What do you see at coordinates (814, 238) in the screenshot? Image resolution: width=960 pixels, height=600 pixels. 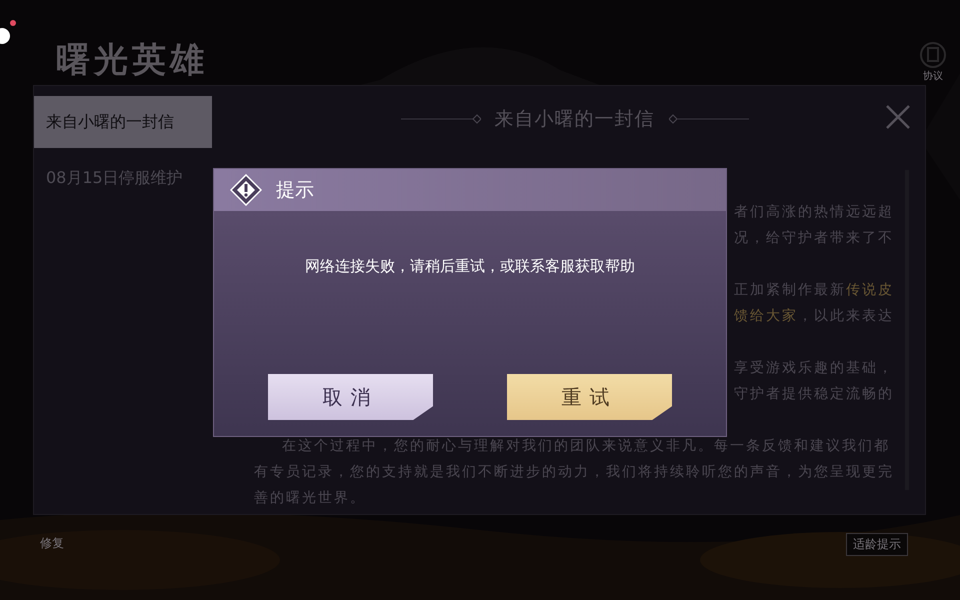 I see `letter-text-line: 况，给守护者带来了不` at bounding box center [814, 238].